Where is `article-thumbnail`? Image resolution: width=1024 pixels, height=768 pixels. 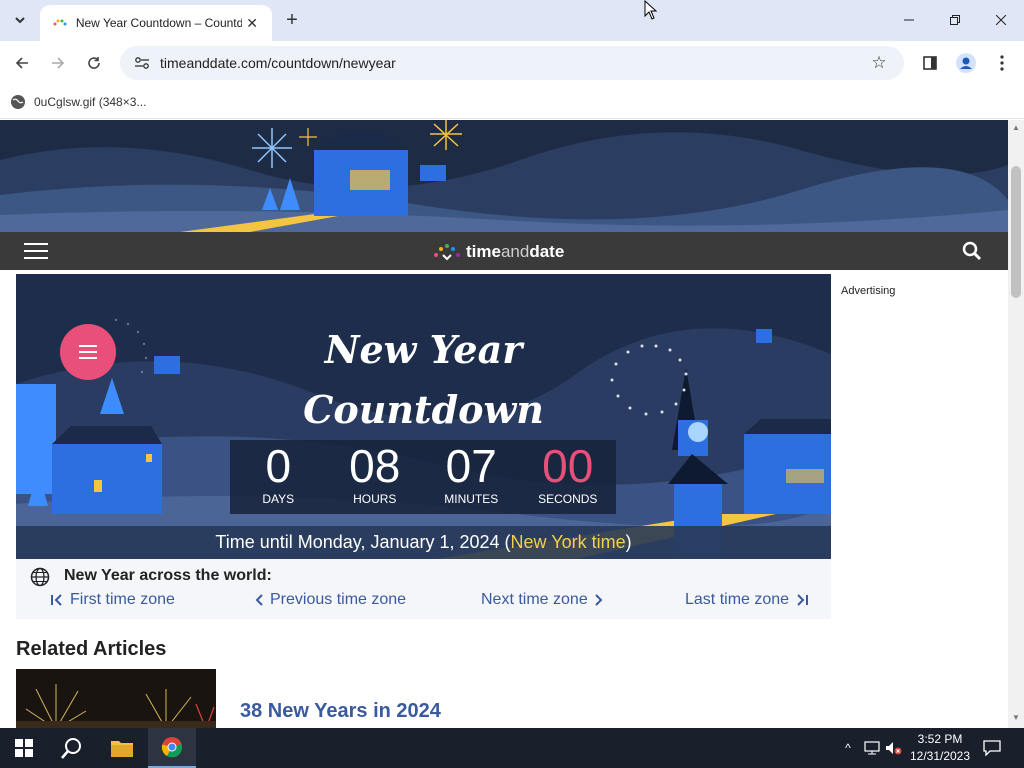
article-thumbnail is located at coordinates (116, 698).